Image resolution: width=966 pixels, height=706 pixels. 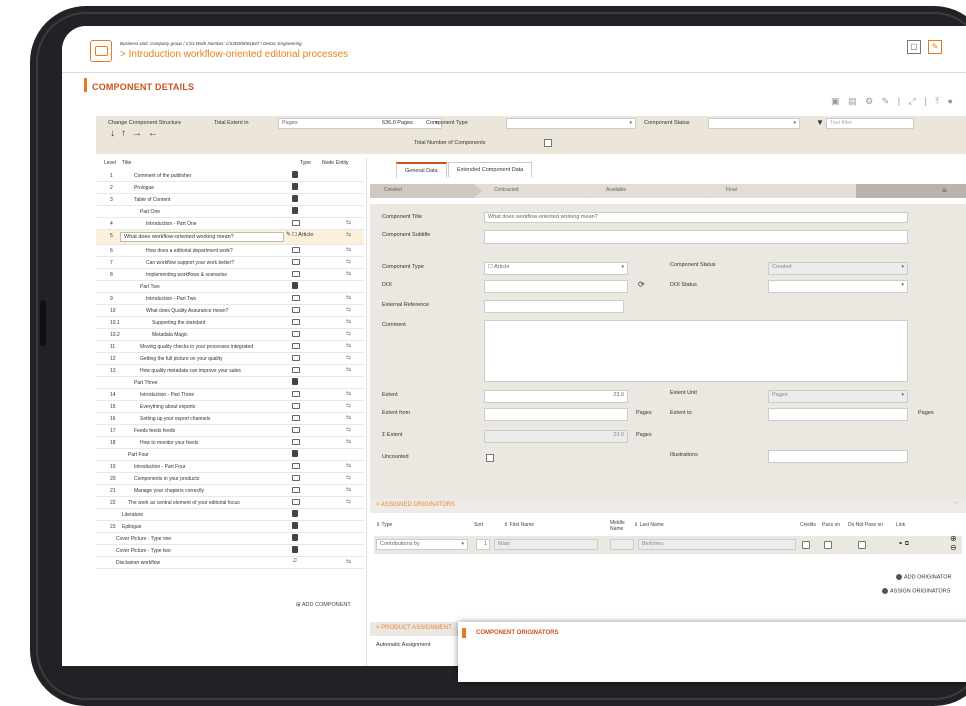 I want to click on extent-to-input, so click(x=838, y=414).